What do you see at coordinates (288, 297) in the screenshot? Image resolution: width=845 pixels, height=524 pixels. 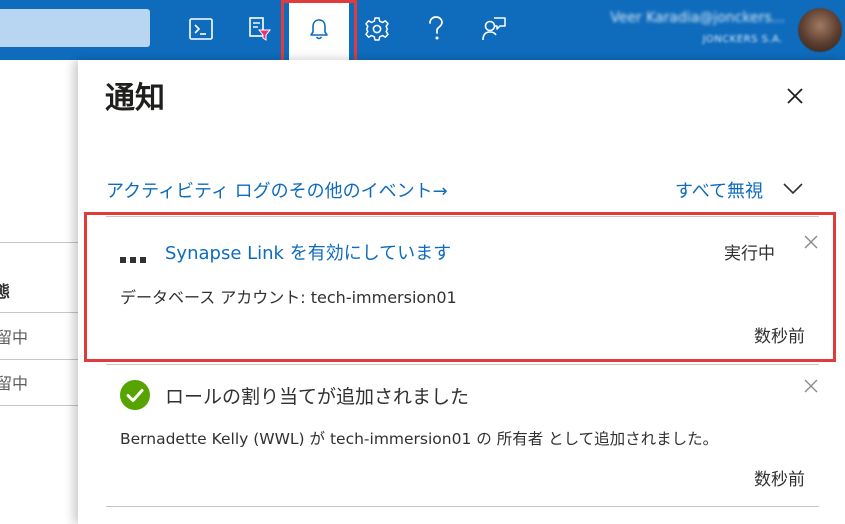 I see `notification-body: データベース アカウント: tech-immersion01` at bounding box center [288, 297].